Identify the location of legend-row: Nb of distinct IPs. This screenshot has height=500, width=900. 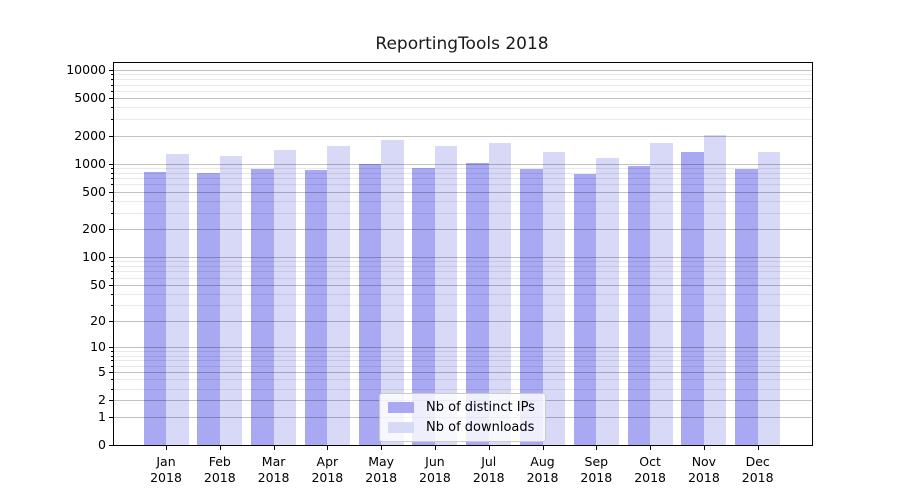
(461, 407).